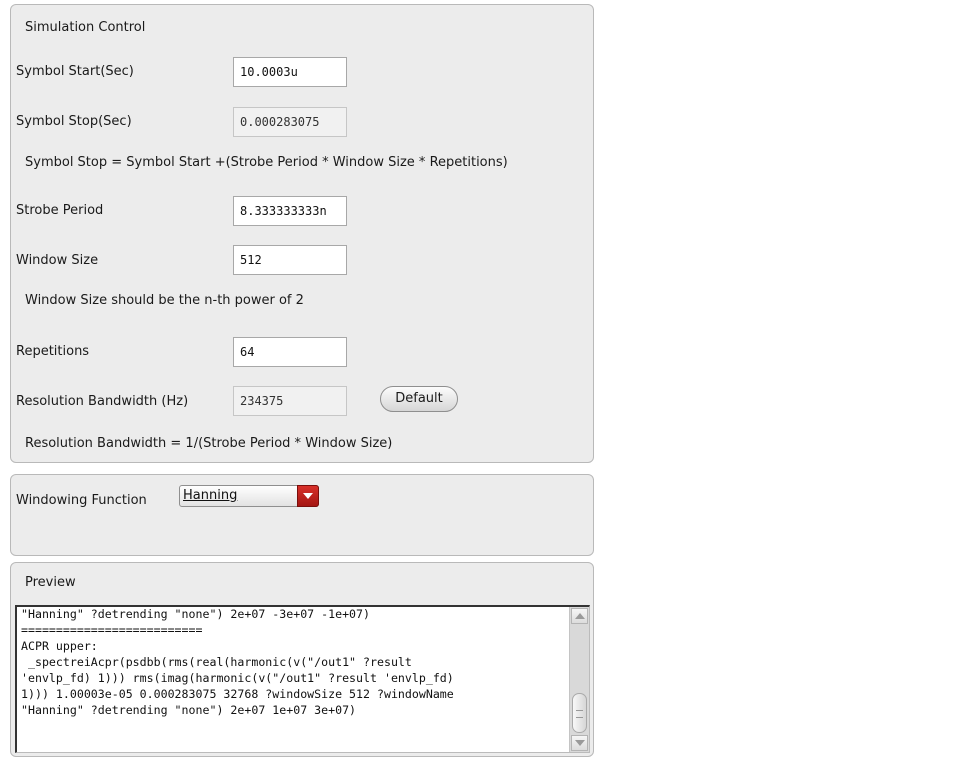 Image resolution: width=964 pixels, height=763 pixels. I want to click on symbol-start-input, so click(290, 72).